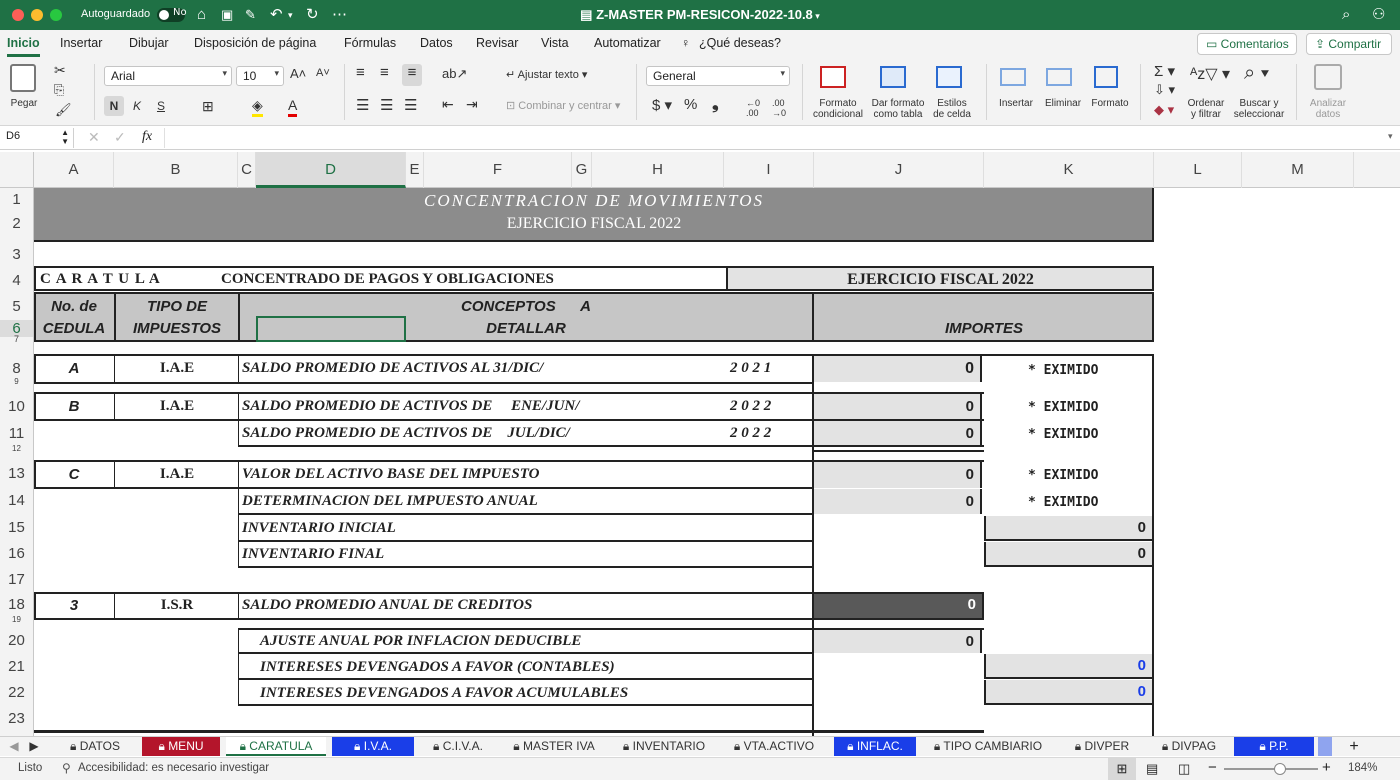 The height and width of the screenshot is (780, 1400). What do you see at coordinates (23, 46) in the screenshot?
I see `tab-inicio: Inicio` at bounding box center [23, 46].